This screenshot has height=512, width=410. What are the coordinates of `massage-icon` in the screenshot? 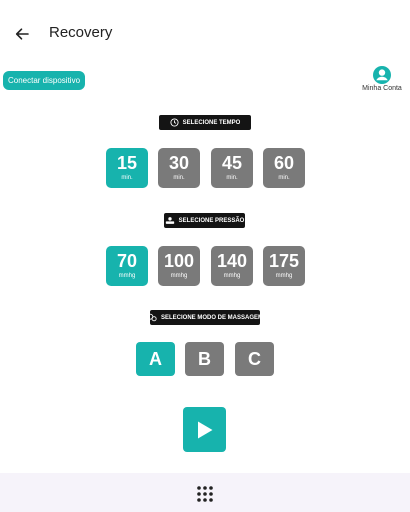 It's located at (152, 317).